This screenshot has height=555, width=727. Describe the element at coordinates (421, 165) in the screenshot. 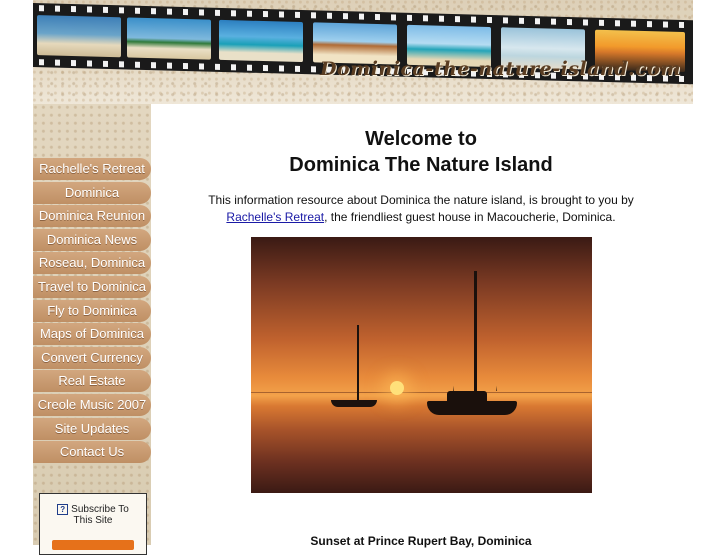

I see `page-title-line-2: Dominica The Nature Island` at that location.